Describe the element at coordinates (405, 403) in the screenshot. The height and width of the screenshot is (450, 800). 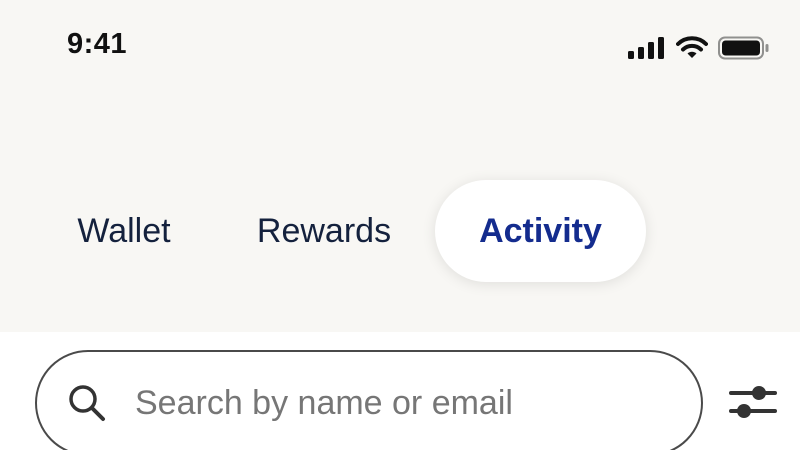
I see `search-input` at that location.